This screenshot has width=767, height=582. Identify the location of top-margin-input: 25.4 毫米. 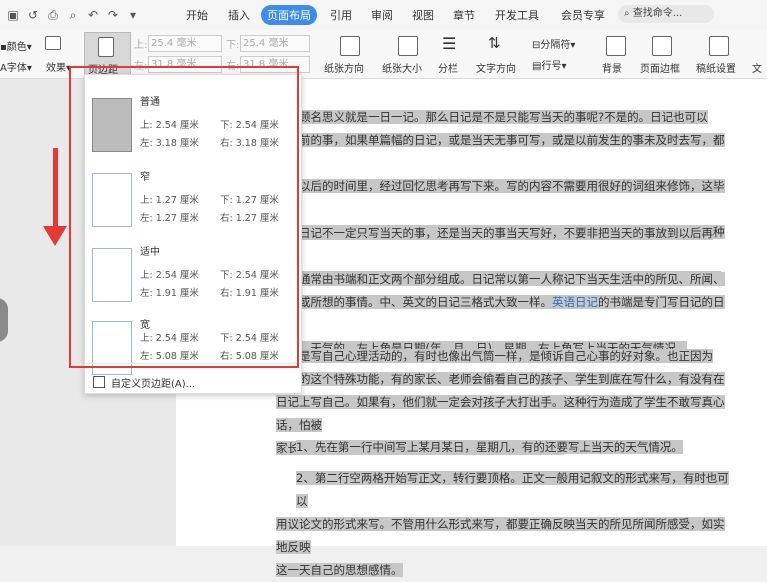
(185, 43).